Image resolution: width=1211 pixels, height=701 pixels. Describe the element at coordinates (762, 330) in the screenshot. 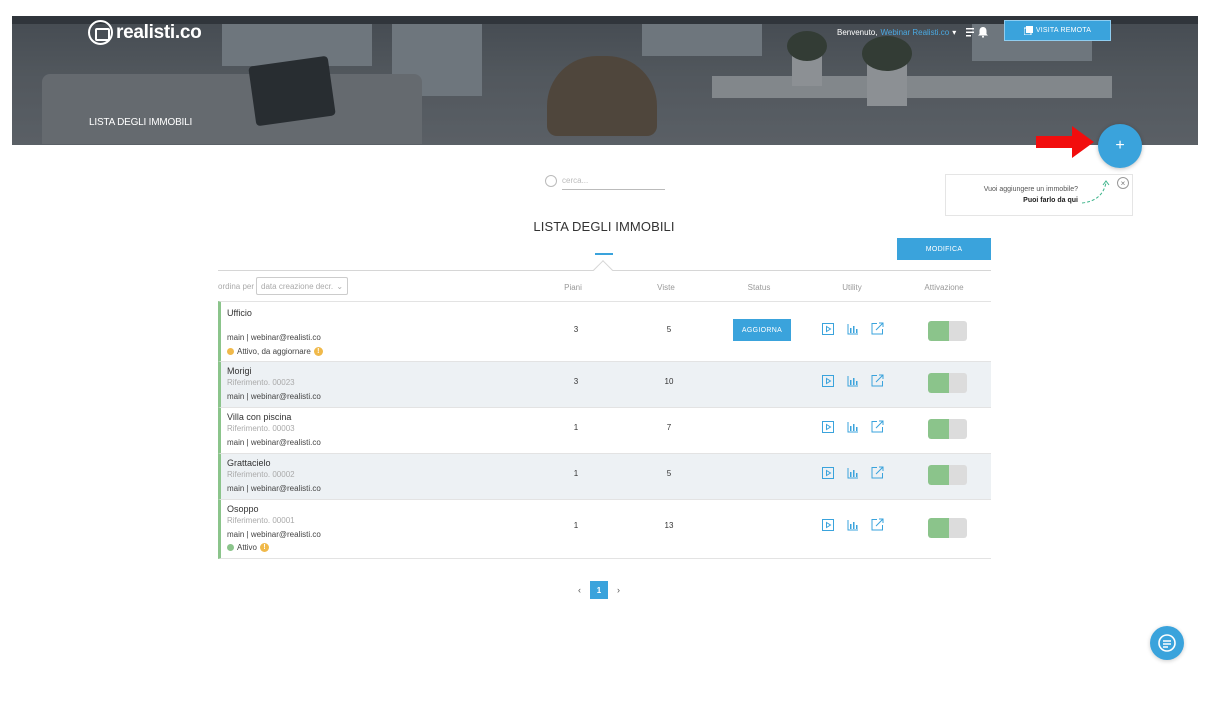

I see `update-button: AGGIORNA` at that location.